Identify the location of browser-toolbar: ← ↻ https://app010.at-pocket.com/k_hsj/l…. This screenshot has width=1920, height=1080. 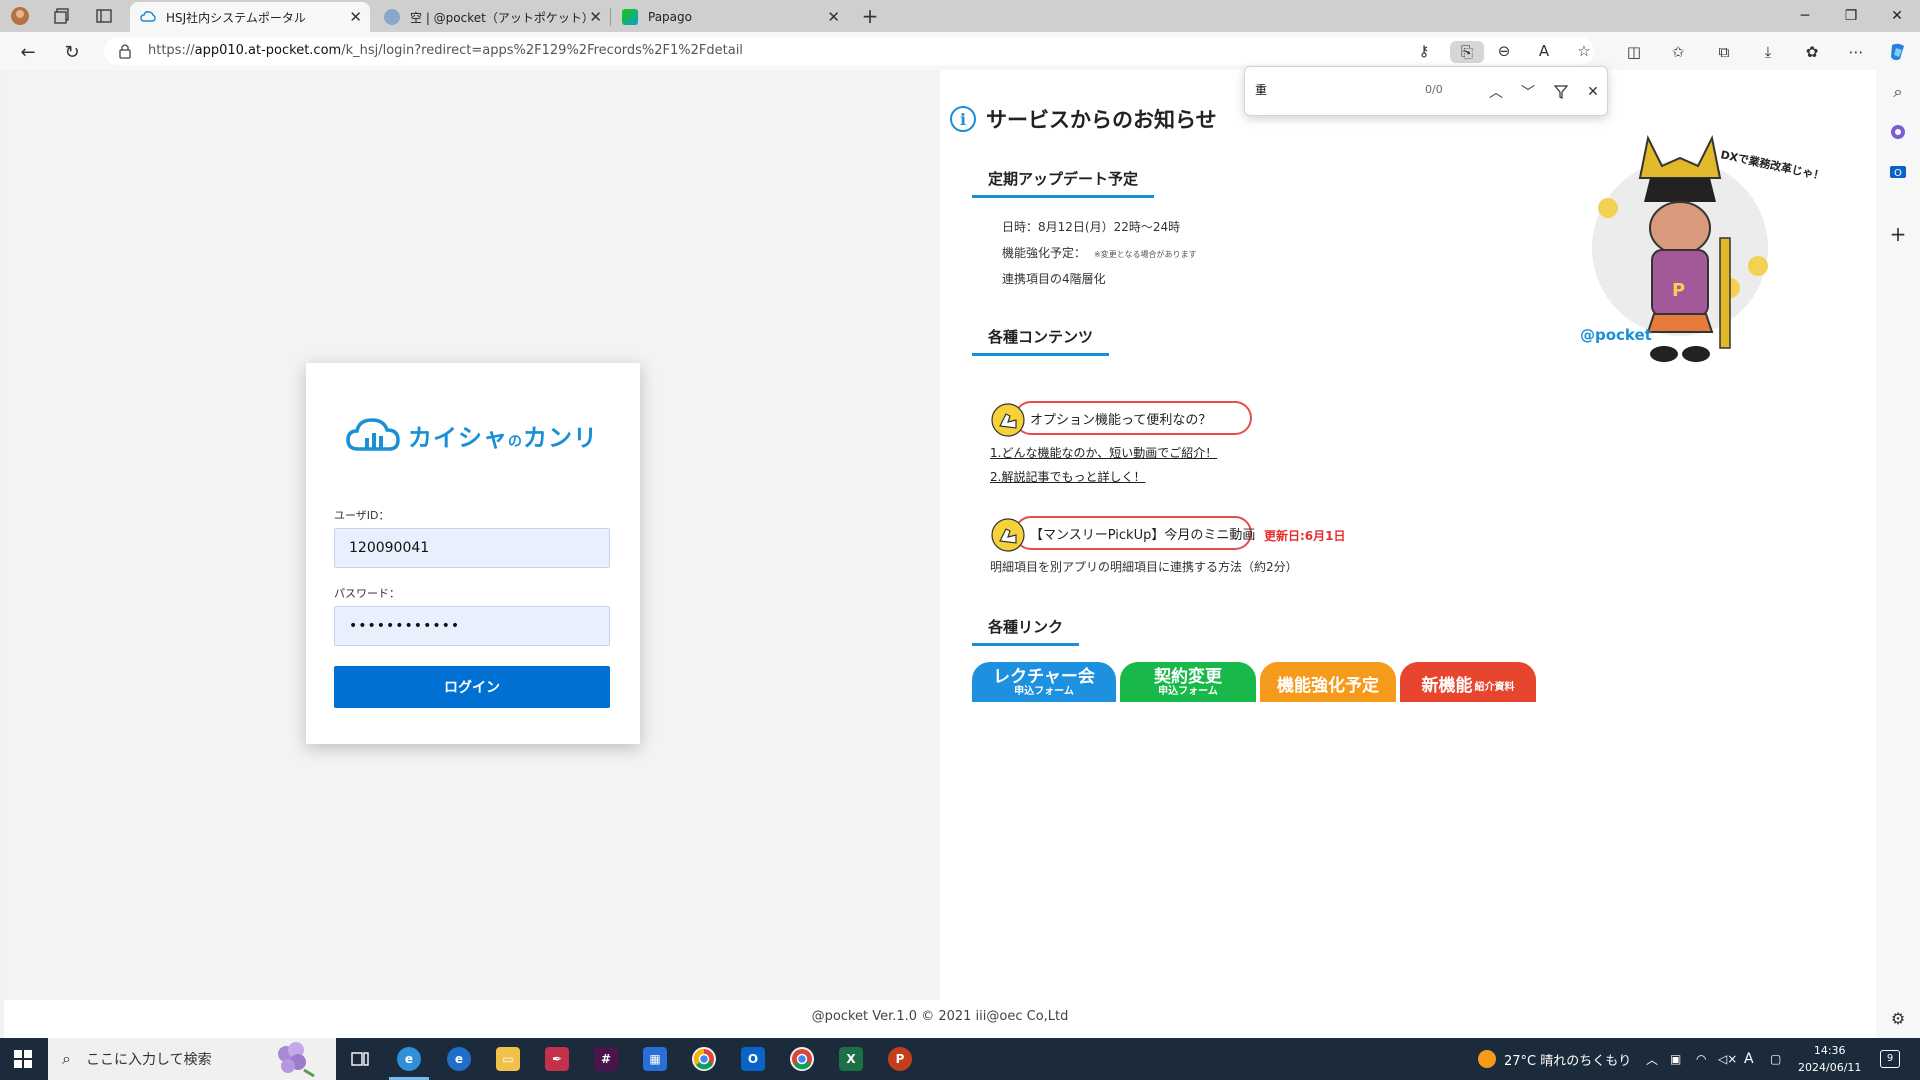
(960, 51).